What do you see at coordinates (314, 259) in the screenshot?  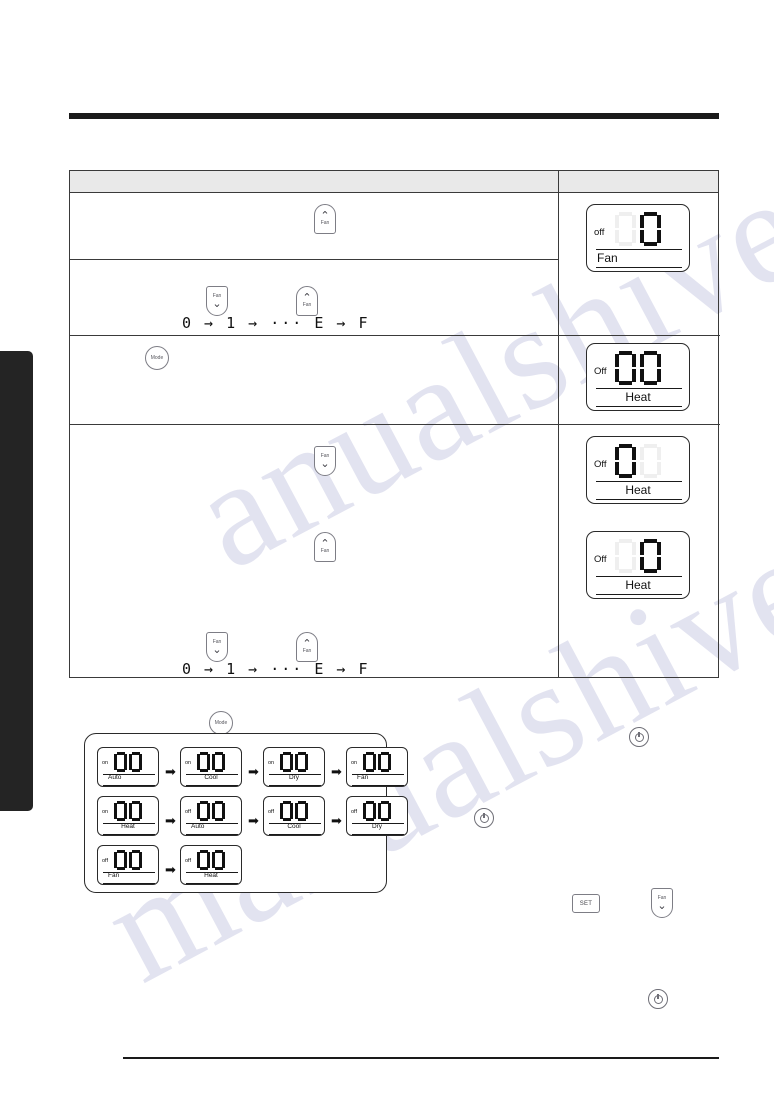 I see `table-subrow-divider` at bounding box center [314, 259].